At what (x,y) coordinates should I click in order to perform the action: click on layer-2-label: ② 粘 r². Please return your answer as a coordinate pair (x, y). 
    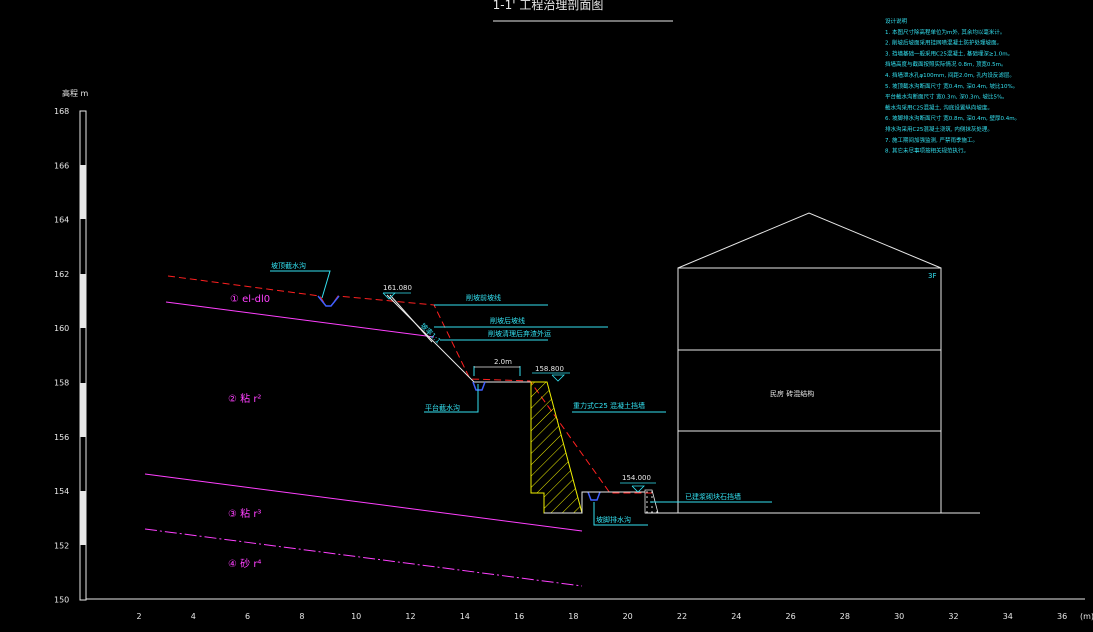
    Looking at the image, I should click on (244, 398).